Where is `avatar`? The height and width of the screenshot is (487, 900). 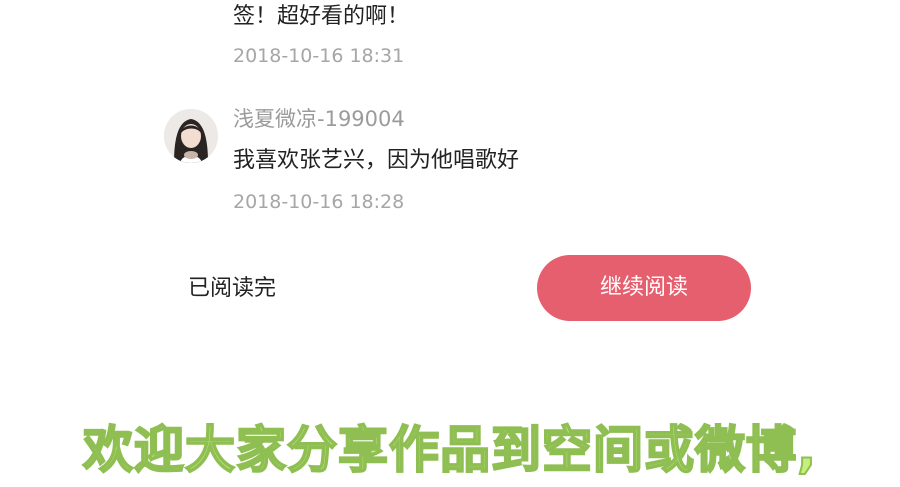 avatar is located at coordinates (191, 136).